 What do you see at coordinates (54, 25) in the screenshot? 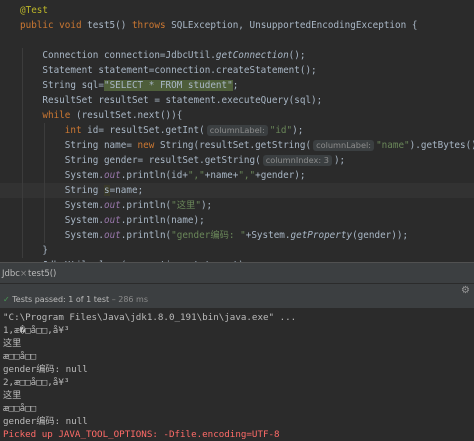
I see `code-token: public void` at bounding box center [54, 25].